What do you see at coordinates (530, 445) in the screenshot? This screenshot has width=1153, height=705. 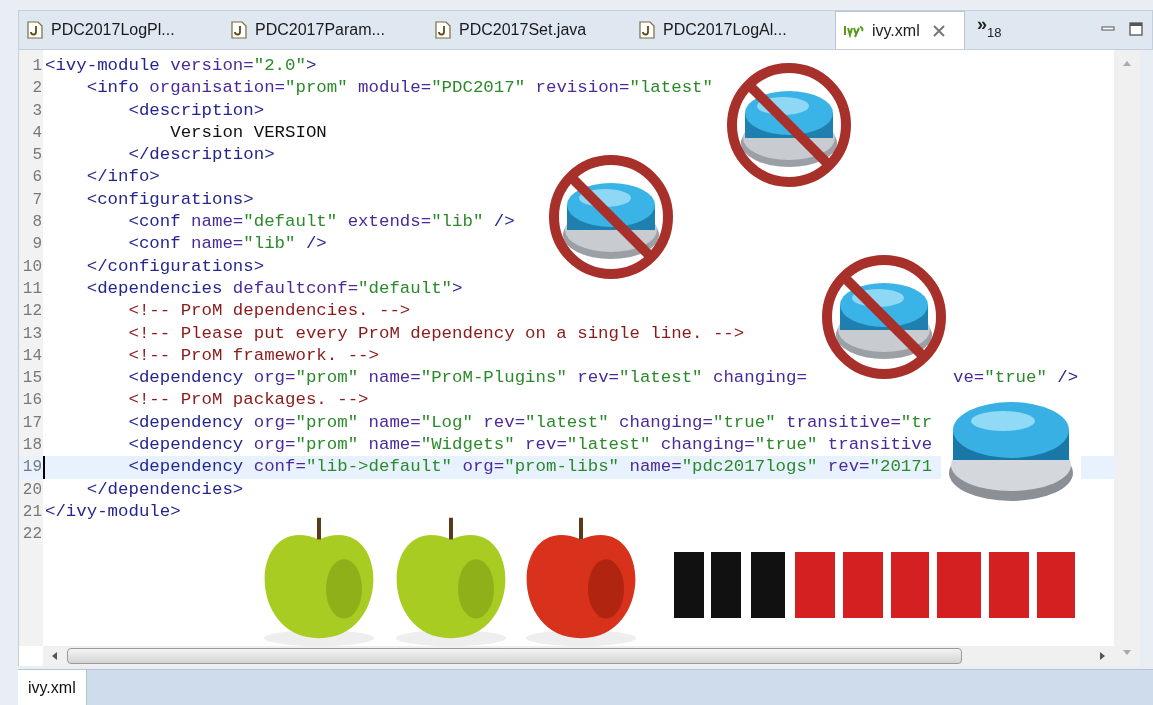 I see `code-line: <dependency org="prom" name="Widgets" rev="latest" changing="true" transitive` at bounding box center [530, 445].